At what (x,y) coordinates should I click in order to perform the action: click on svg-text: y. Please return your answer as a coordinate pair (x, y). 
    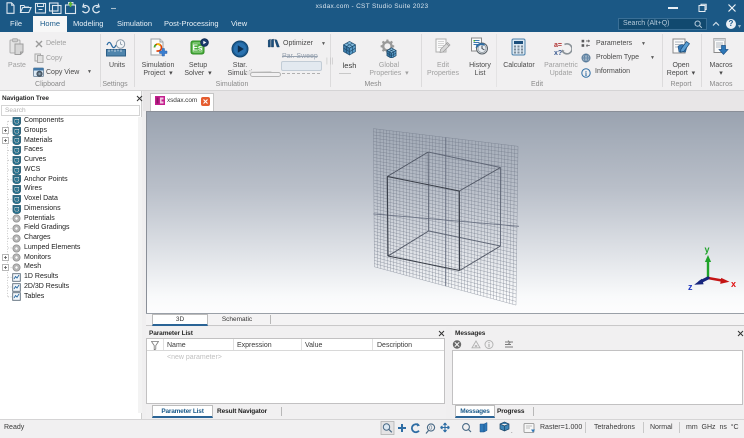
    Looking at the image, I should click on (707, 250).